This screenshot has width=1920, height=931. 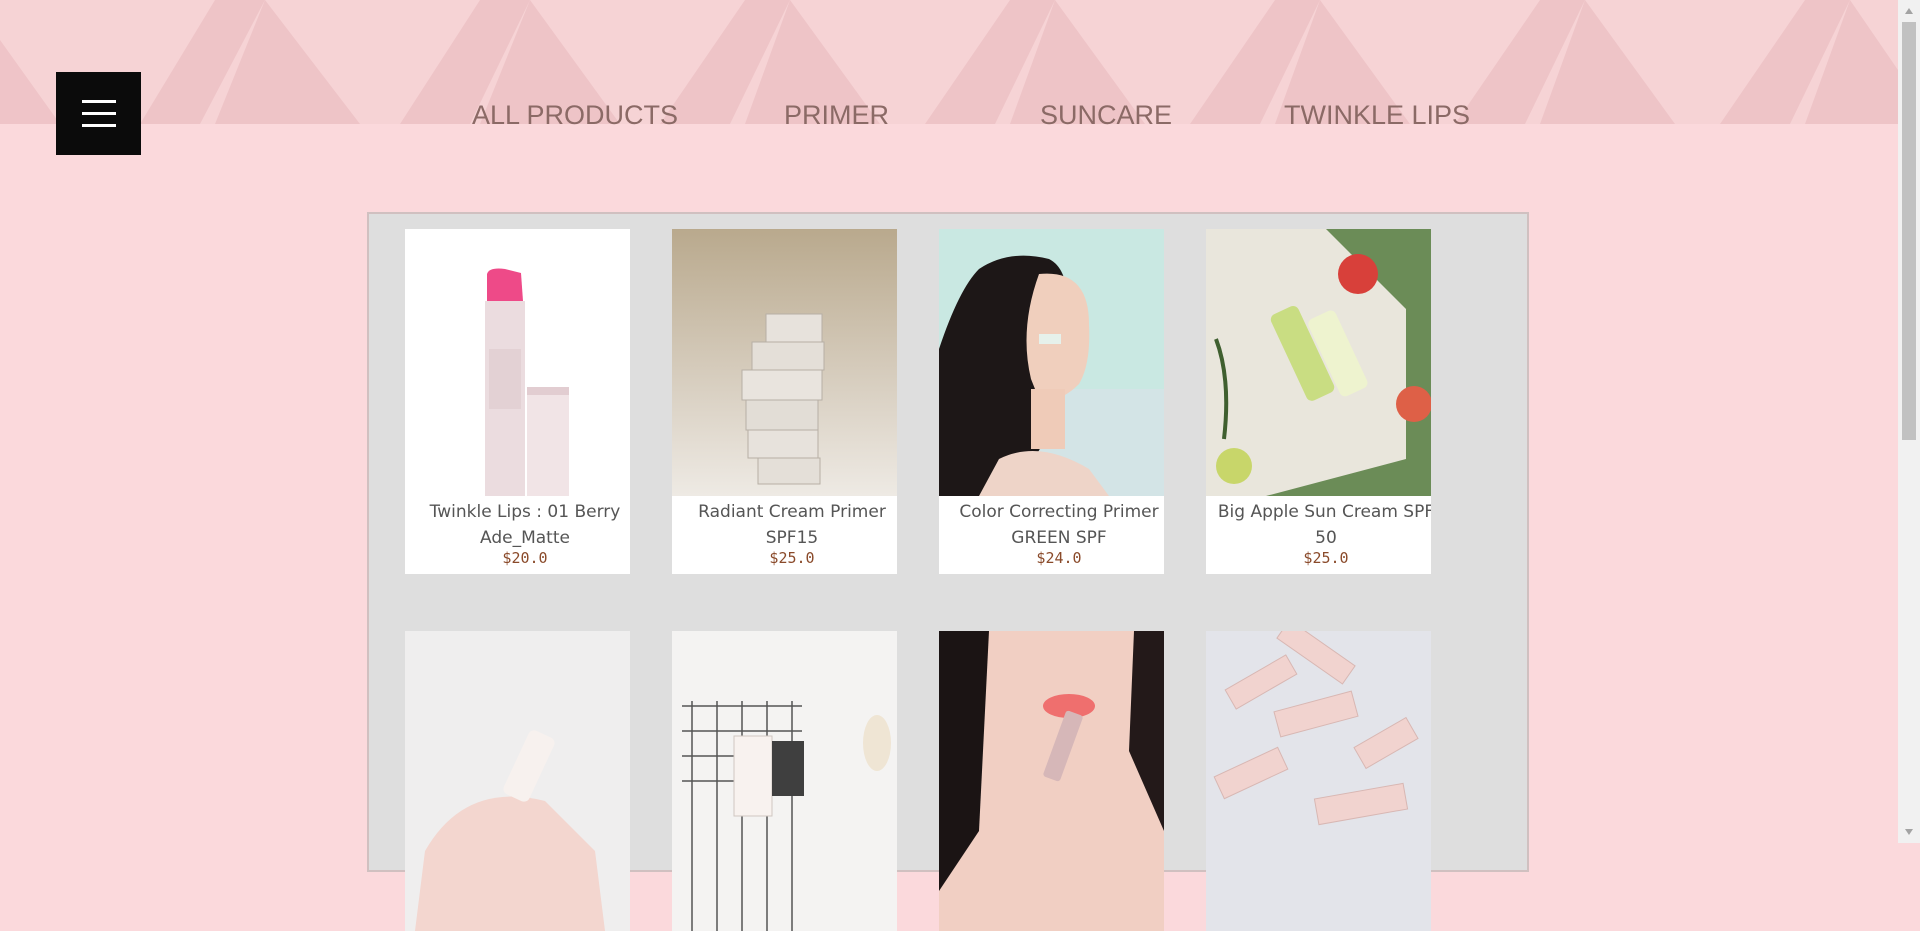 I want to click on product-name: Big Apple Sun Cream SPF 50, so click(x=1318, y=525).